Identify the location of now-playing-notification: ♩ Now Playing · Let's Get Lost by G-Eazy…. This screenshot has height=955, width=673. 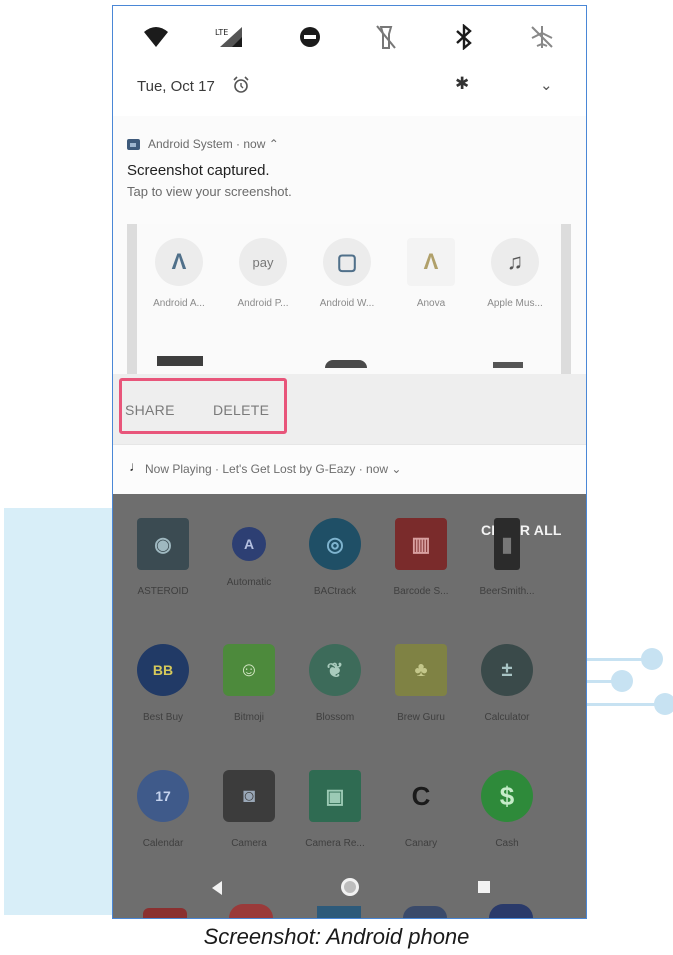
(349, 469).